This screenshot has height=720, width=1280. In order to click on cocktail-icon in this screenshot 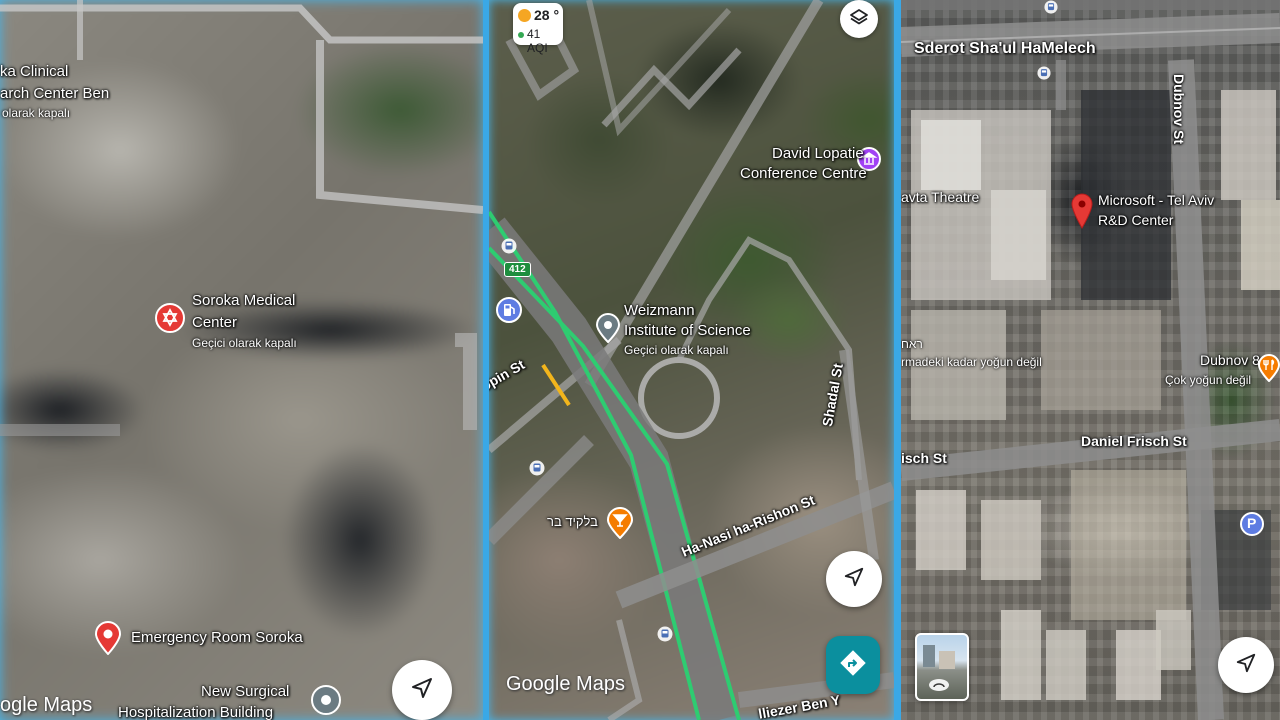, I will do `click(620, 525)`.